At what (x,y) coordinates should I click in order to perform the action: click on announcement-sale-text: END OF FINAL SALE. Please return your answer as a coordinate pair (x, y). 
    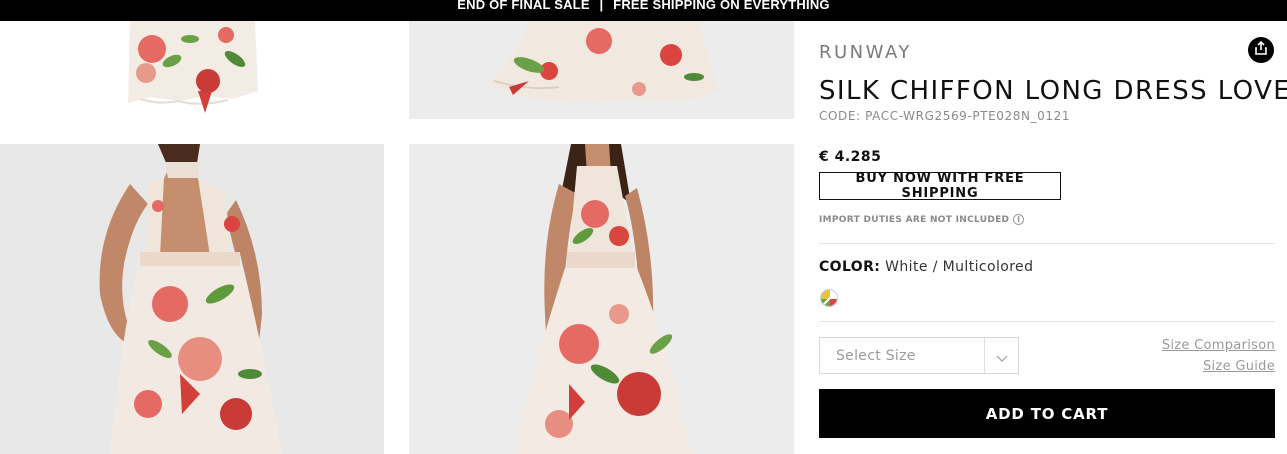
    Looking at the image, I should click on (523, 6).